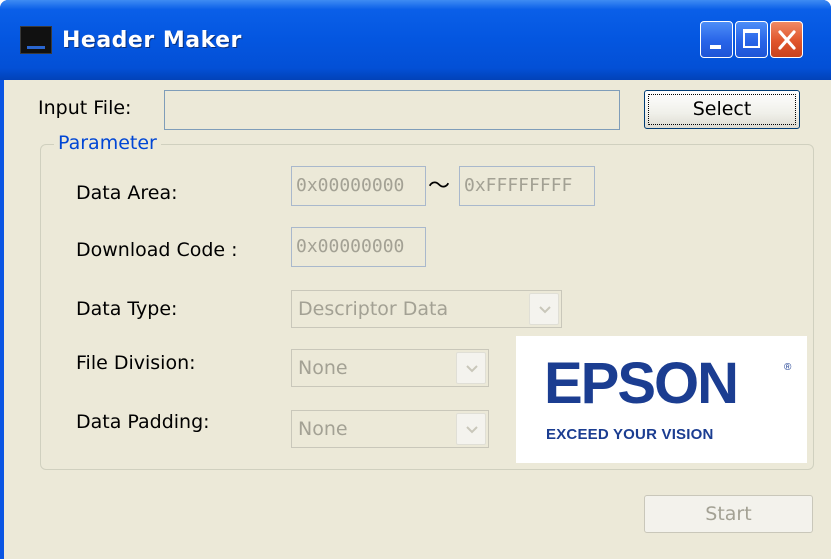 Image resolution: width=831 pixels, height=559 pixels. I want to click on epson-logo: EPSON ® EXCEED YOUR VISION, so click(661, 399).